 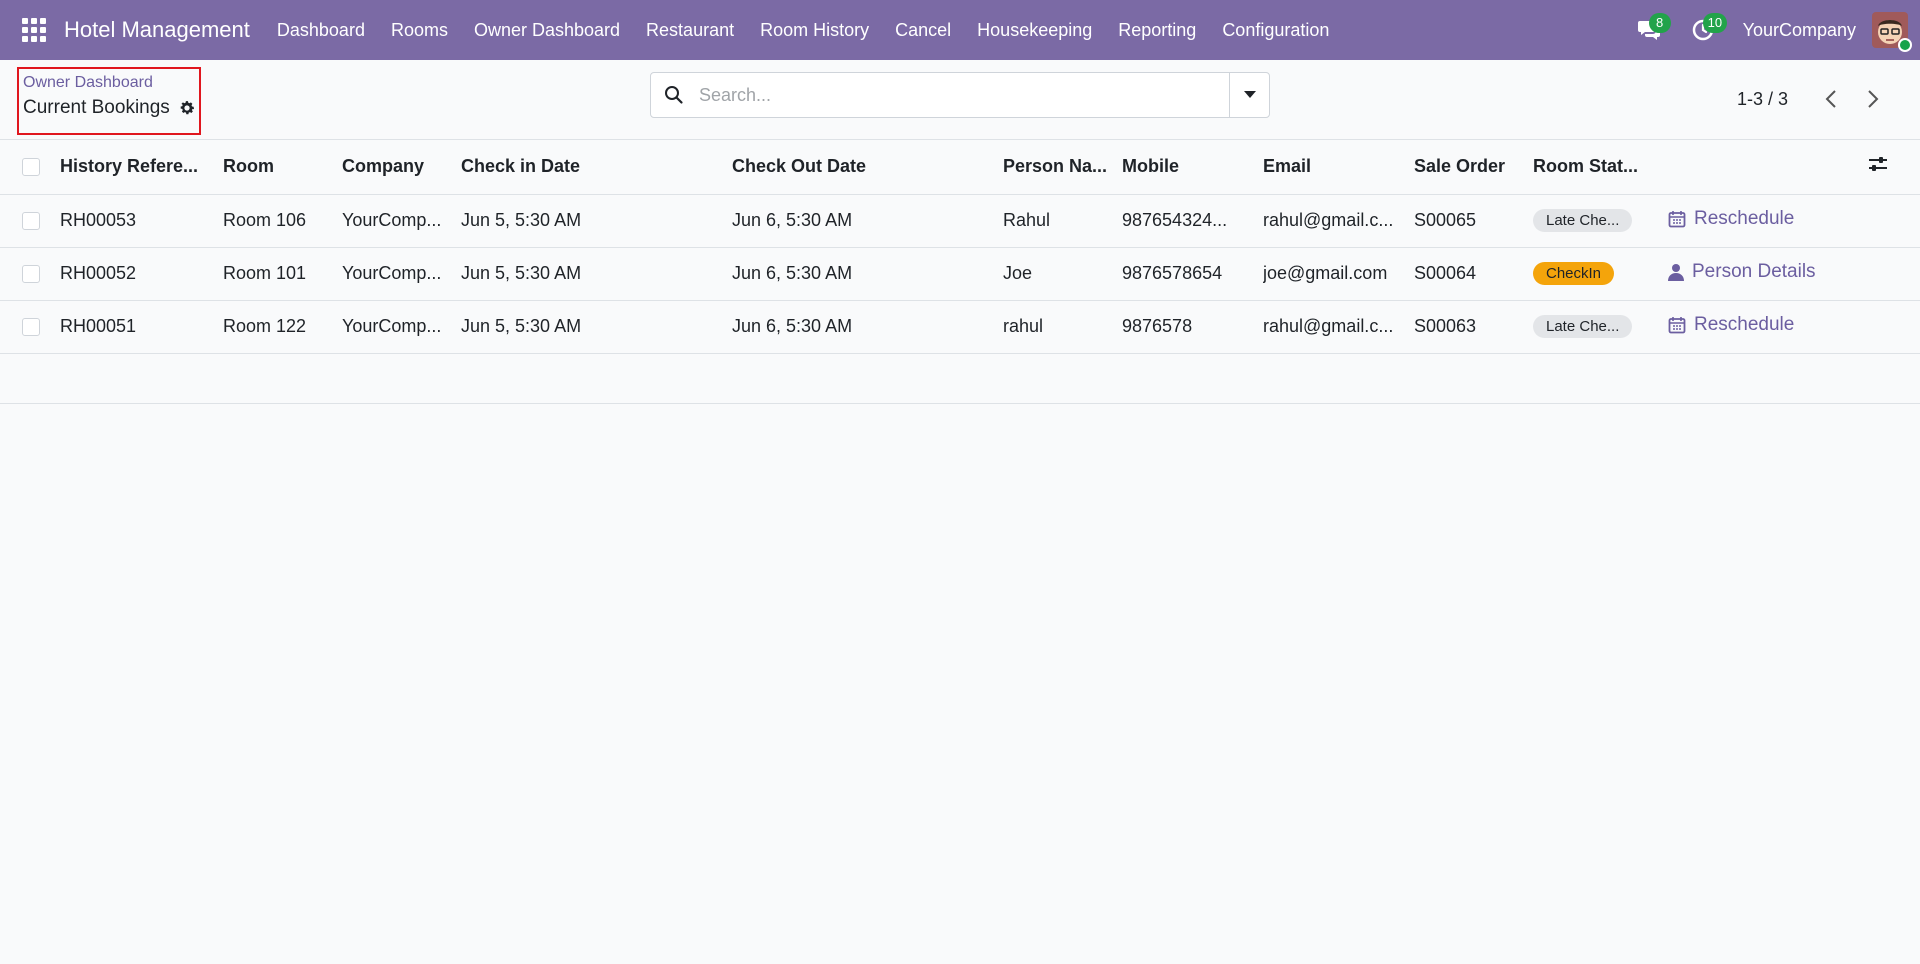 I want to click on activities-button: 10, so click(x=1705, y=30).